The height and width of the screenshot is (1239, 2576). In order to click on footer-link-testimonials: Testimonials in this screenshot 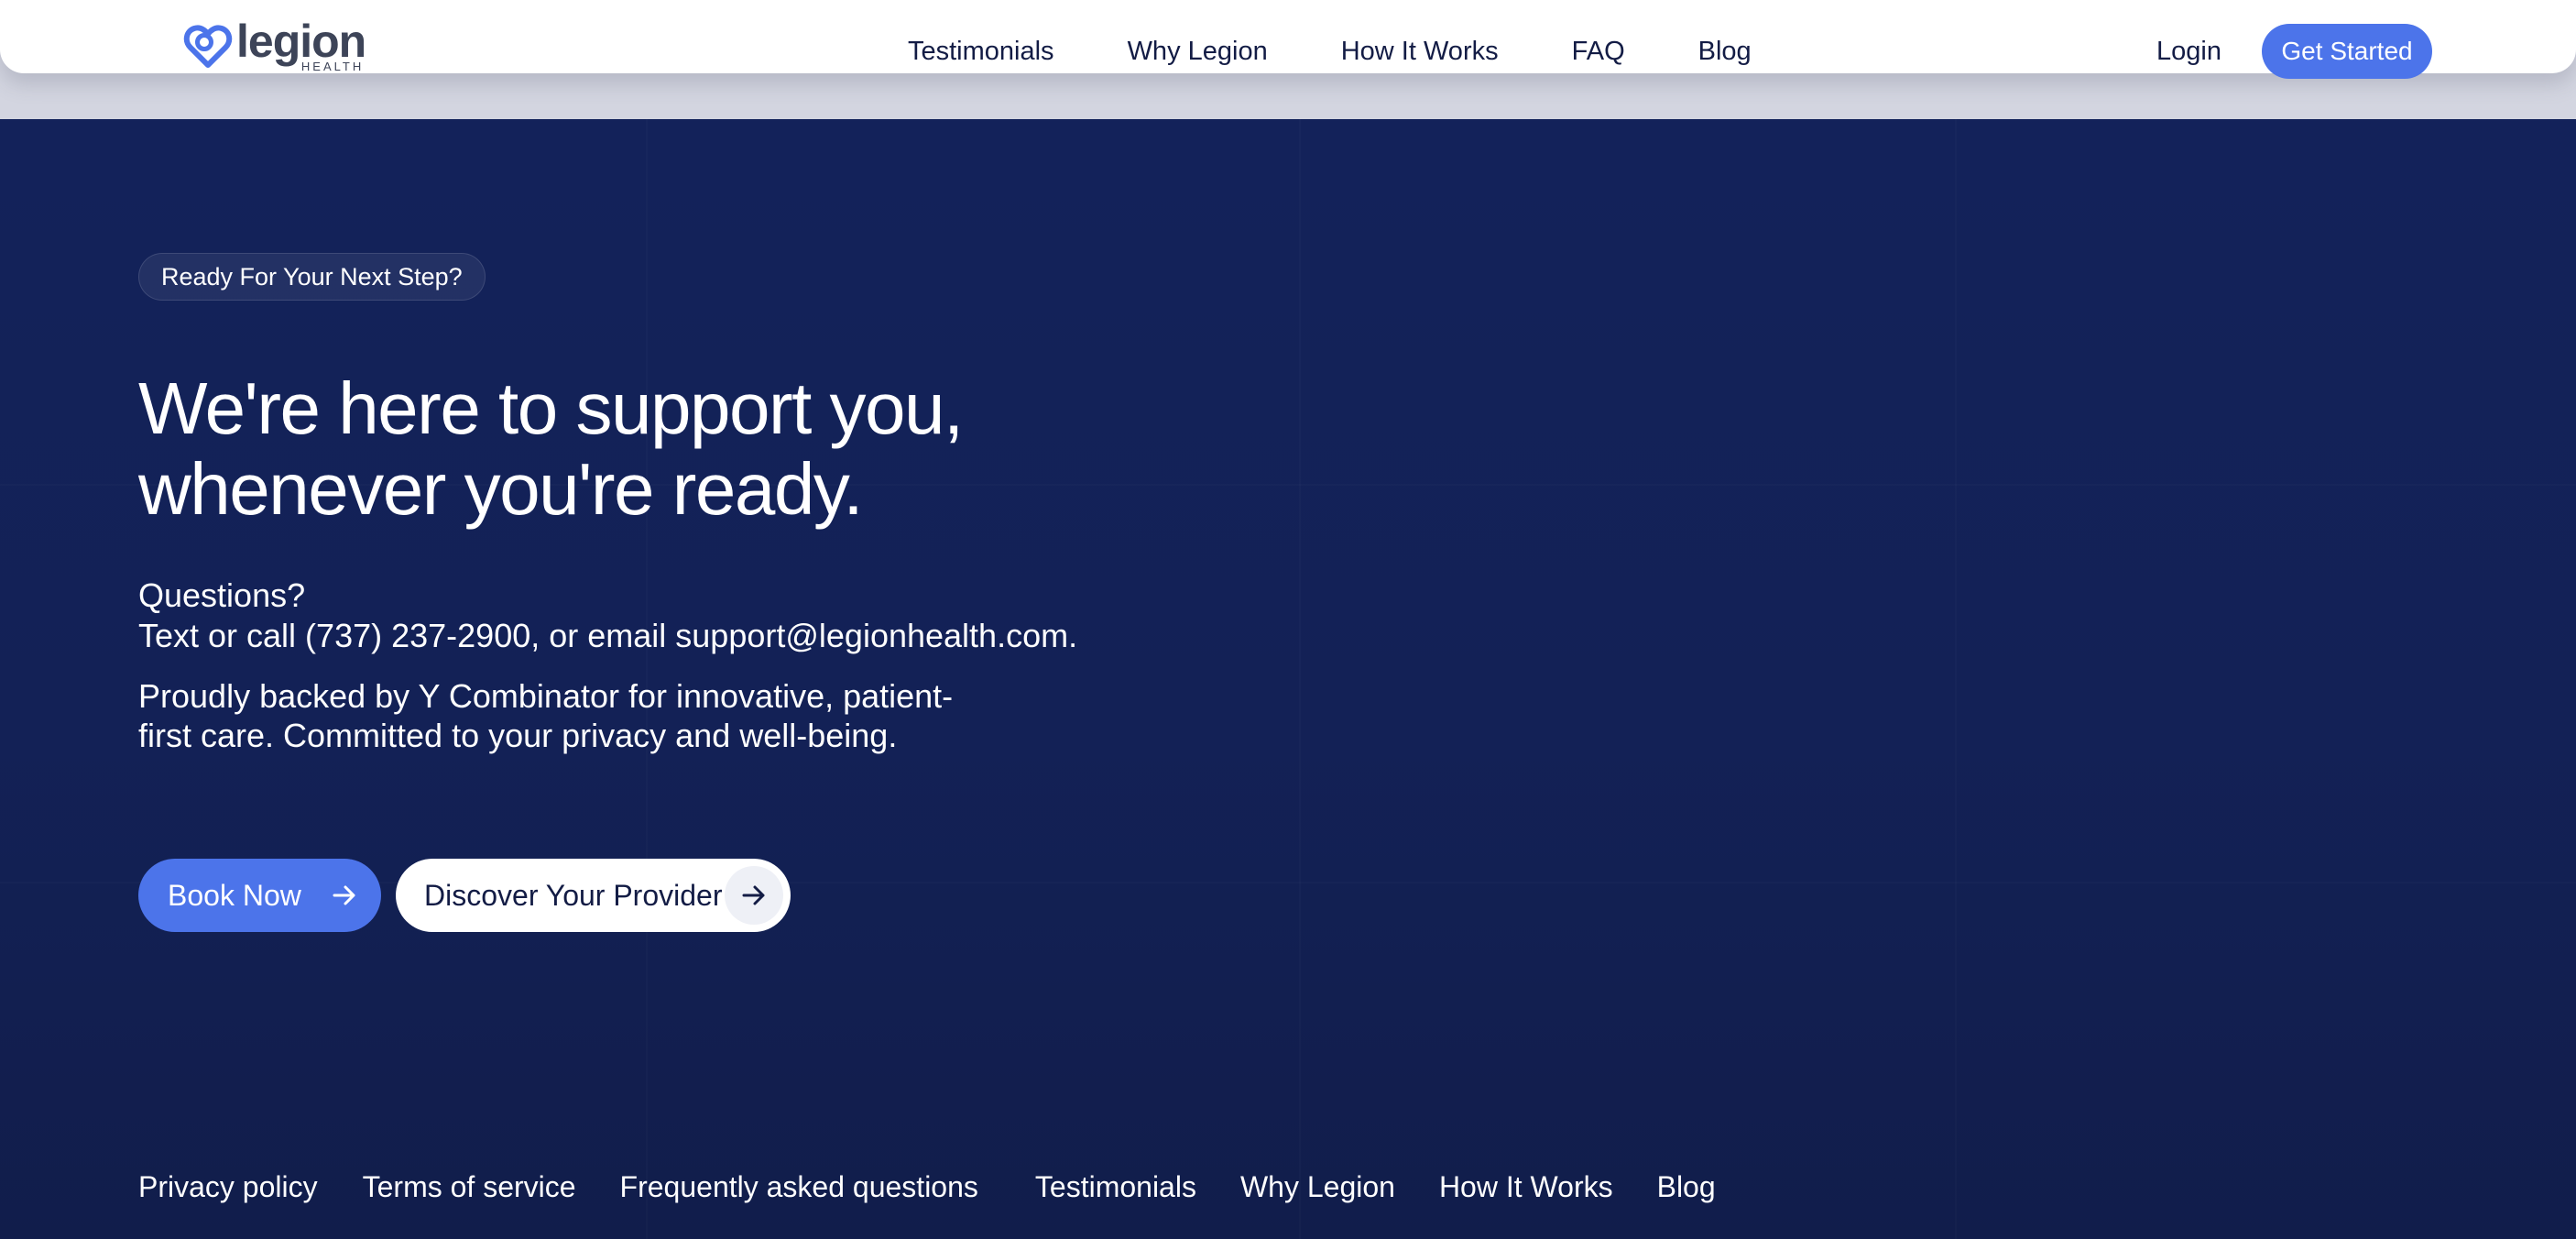, I will do `click(1116, 1187)`.